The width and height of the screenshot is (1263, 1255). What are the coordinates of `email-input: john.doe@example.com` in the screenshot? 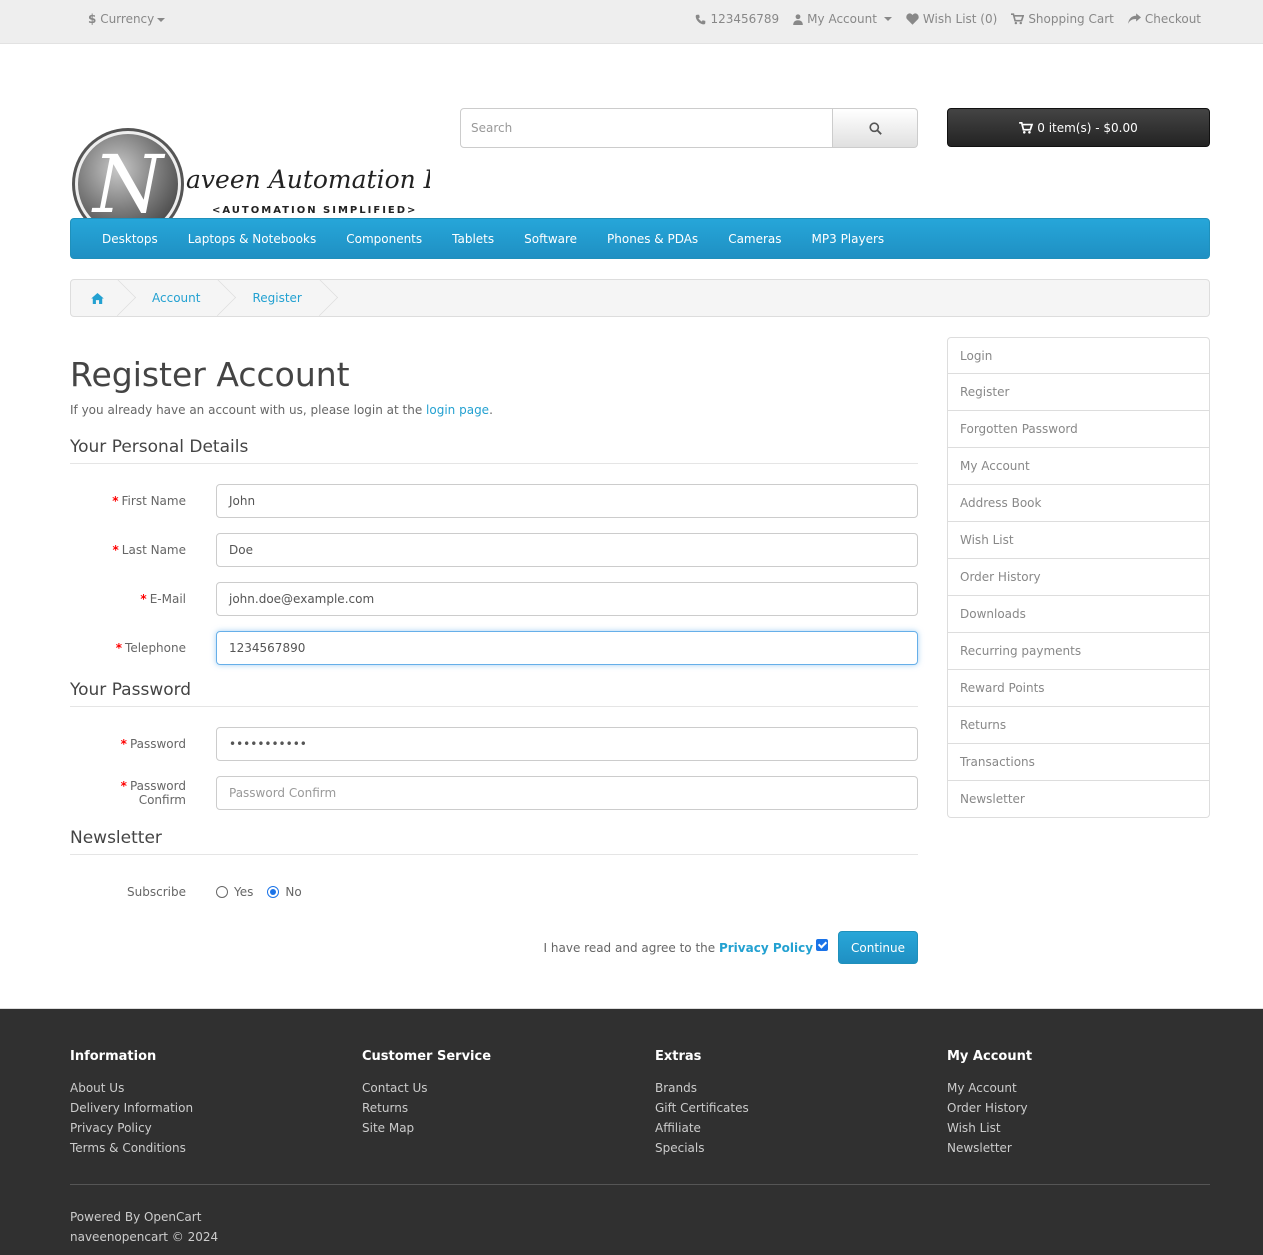 It's located at (567, 599).